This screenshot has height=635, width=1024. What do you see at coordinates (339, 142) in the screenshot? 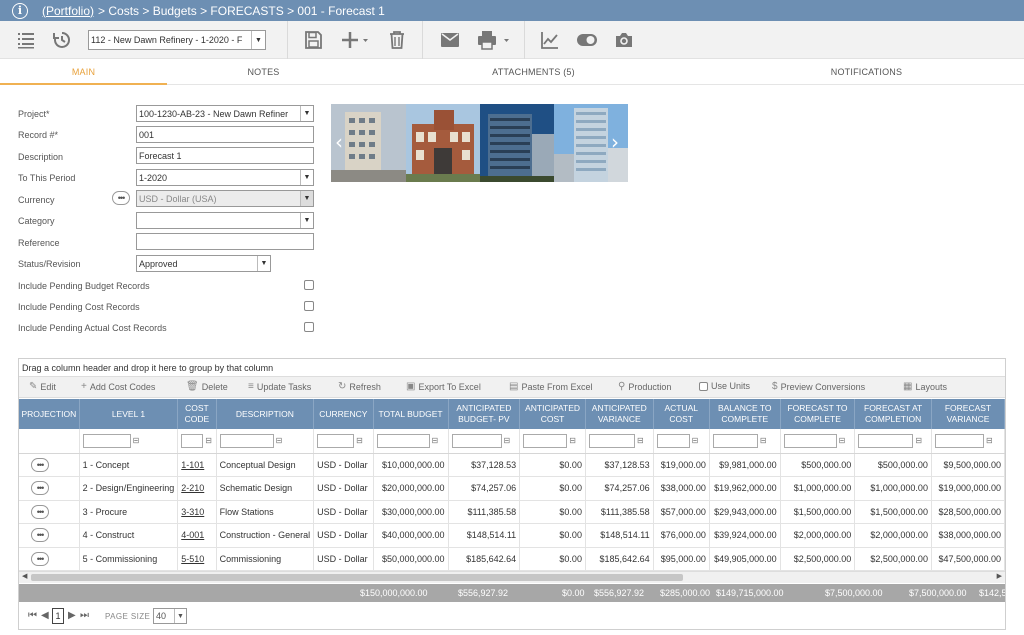
I see `chevron-left-icon: ‹` at bounding box center [339, 142].